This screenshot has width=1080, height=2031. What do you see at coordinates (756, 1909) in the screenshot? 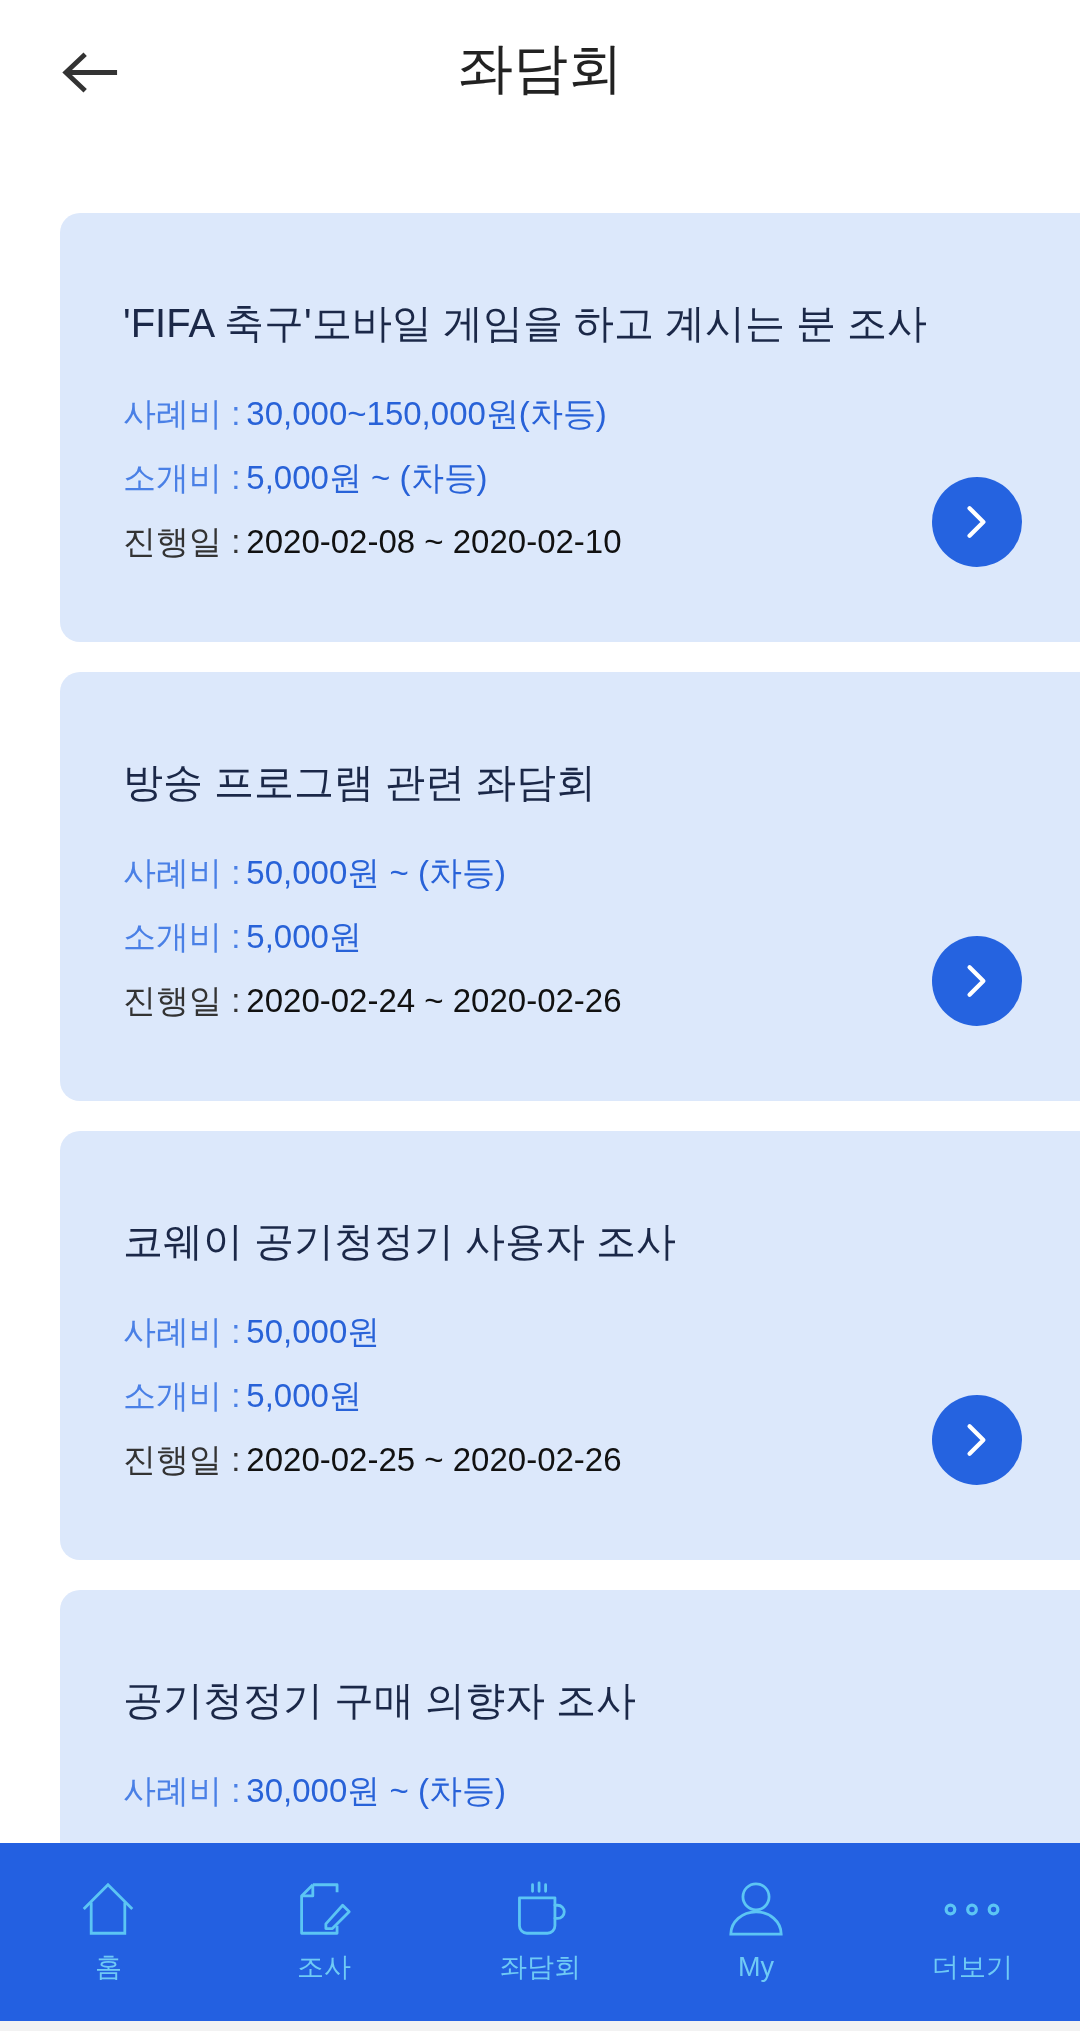
I see `person-icon` at bounding box center [756, 1909].